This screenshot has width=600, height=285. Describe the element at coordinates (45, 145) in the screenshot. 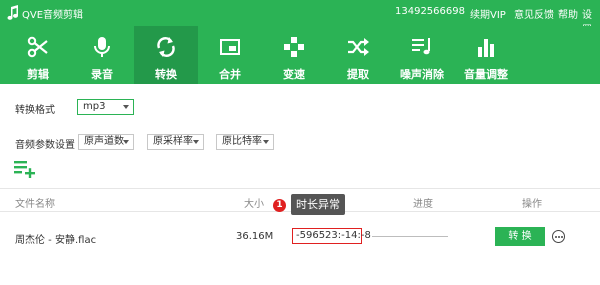

I see `audio-params-label: 音频参数设置` at that location.